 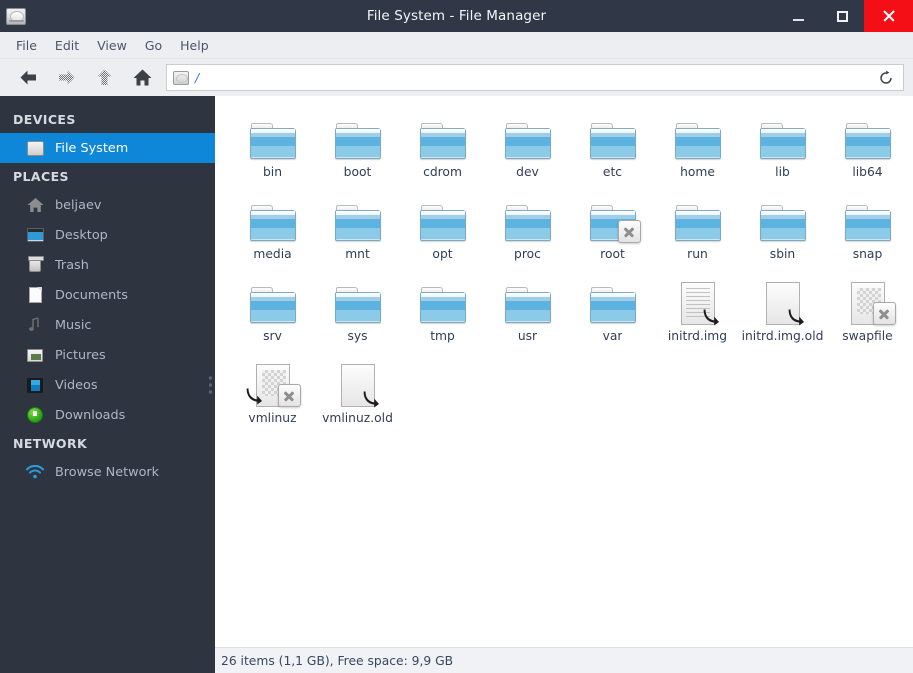 I want to click on sidebar-item-trash: Trash, so click(x=107, y=265).